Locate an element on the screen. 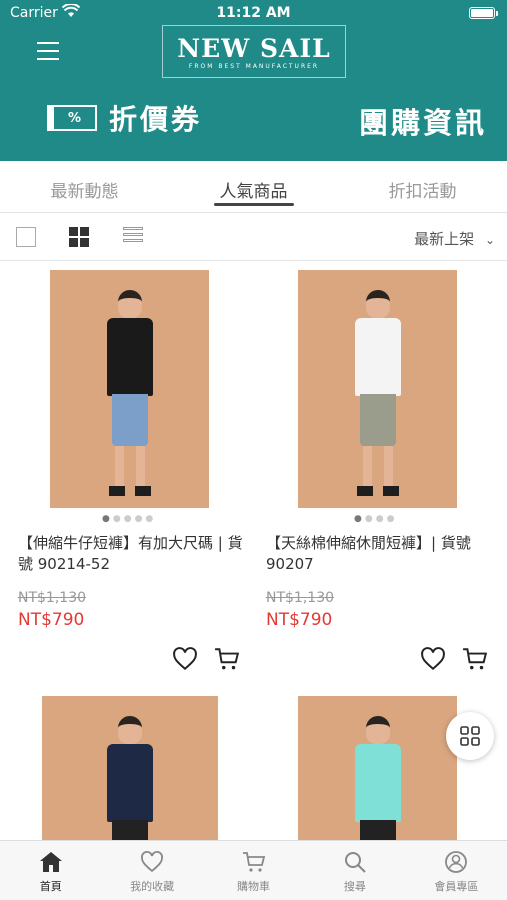 The width and height of the screenshot is (507, 900). product-title: 【天絲棉伸縮休閒短褲】| 貨號 90207 is located at coordinates (381, 554).